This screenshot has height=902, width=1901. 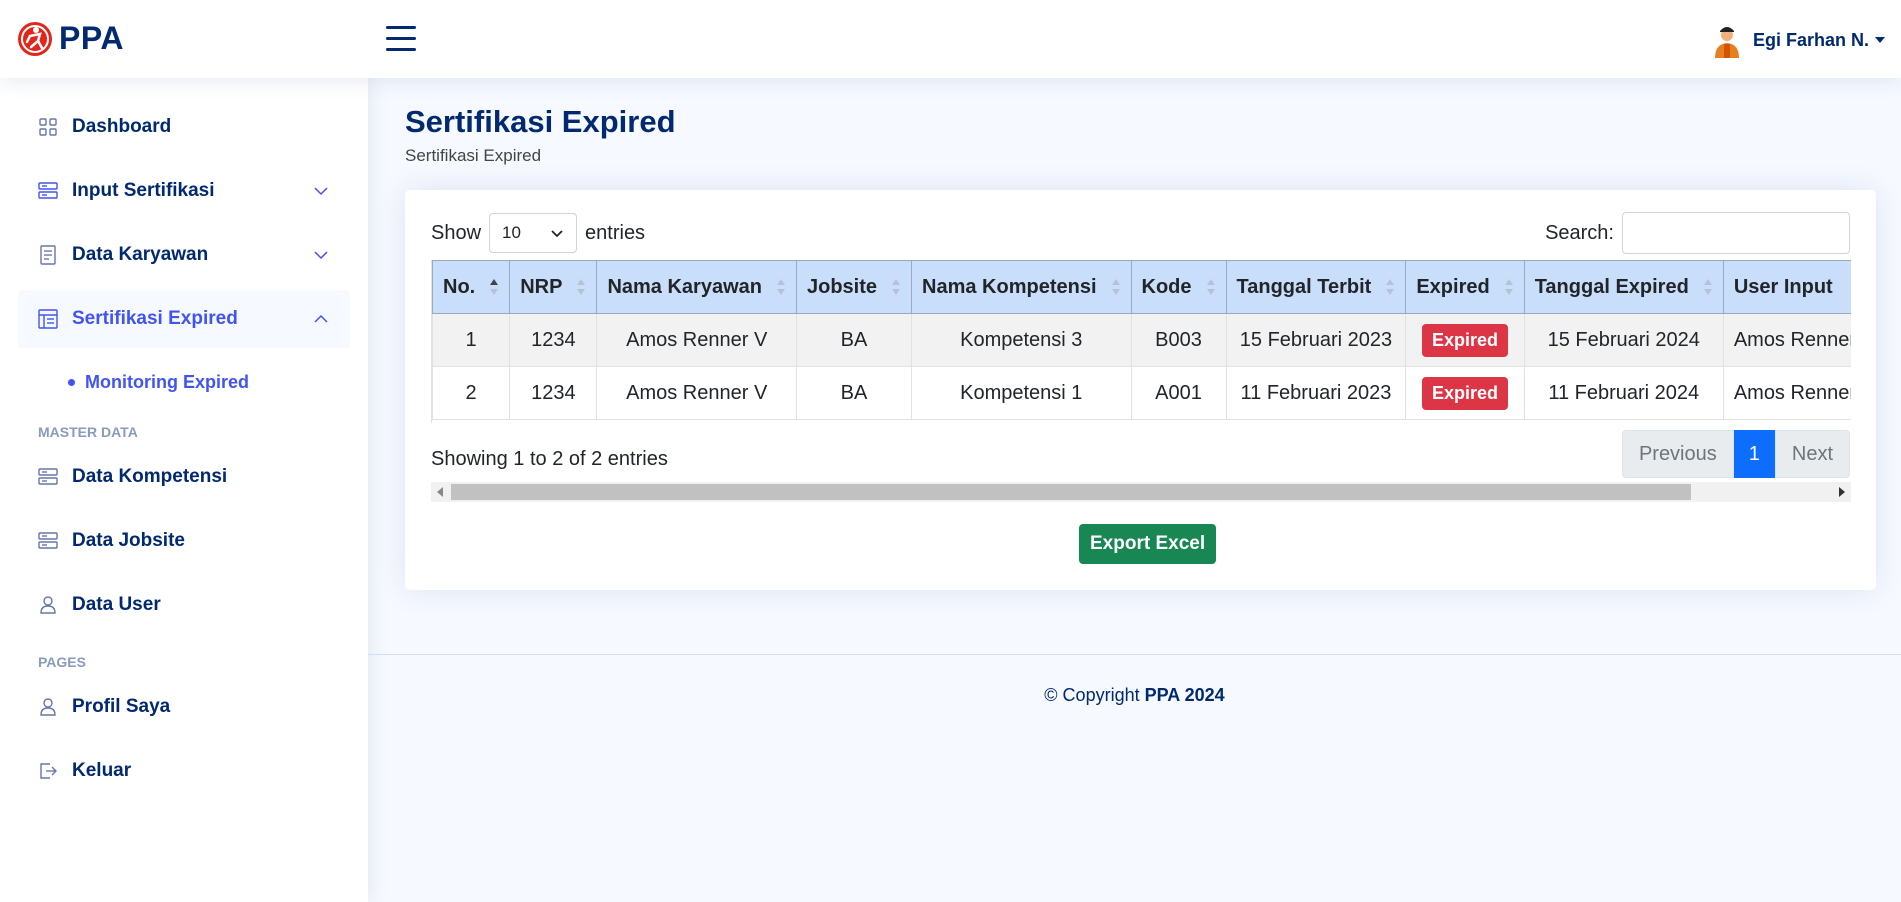 I want to click on column-header: Nama Karyawan, so click(x=696, y=287).